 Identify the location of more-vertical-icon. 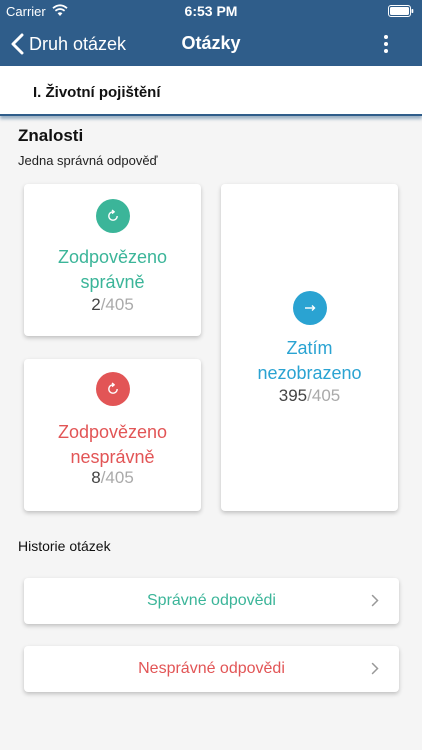
(386, 44).